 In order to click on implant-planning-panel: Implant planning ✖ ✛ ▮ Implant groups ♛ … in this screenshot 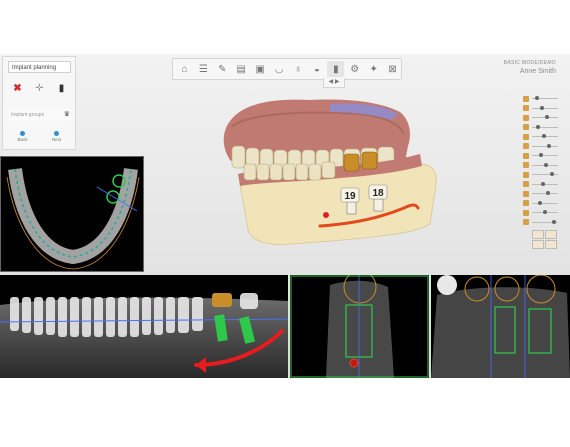, I will do `click(39, 103)`.